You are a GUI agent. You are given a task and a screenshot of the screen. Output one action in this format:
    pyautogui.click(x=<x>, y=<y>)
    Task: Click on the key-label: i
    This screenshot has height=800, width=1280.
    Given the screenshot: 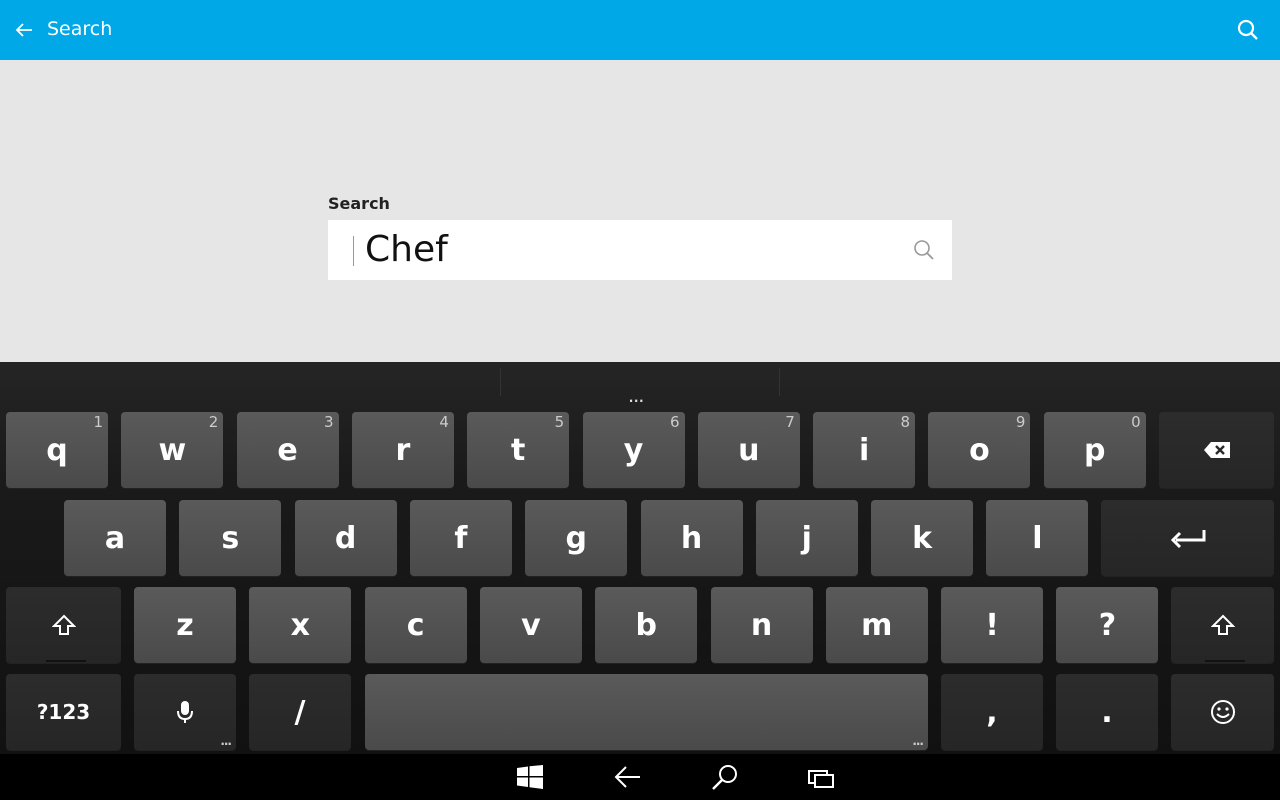 What is the action you would take?
    pyautogui.click(x=864, y=450)
    